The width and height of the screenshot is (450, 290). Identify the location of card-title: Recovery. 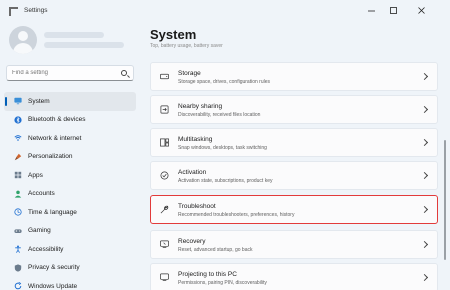
(192, 241).